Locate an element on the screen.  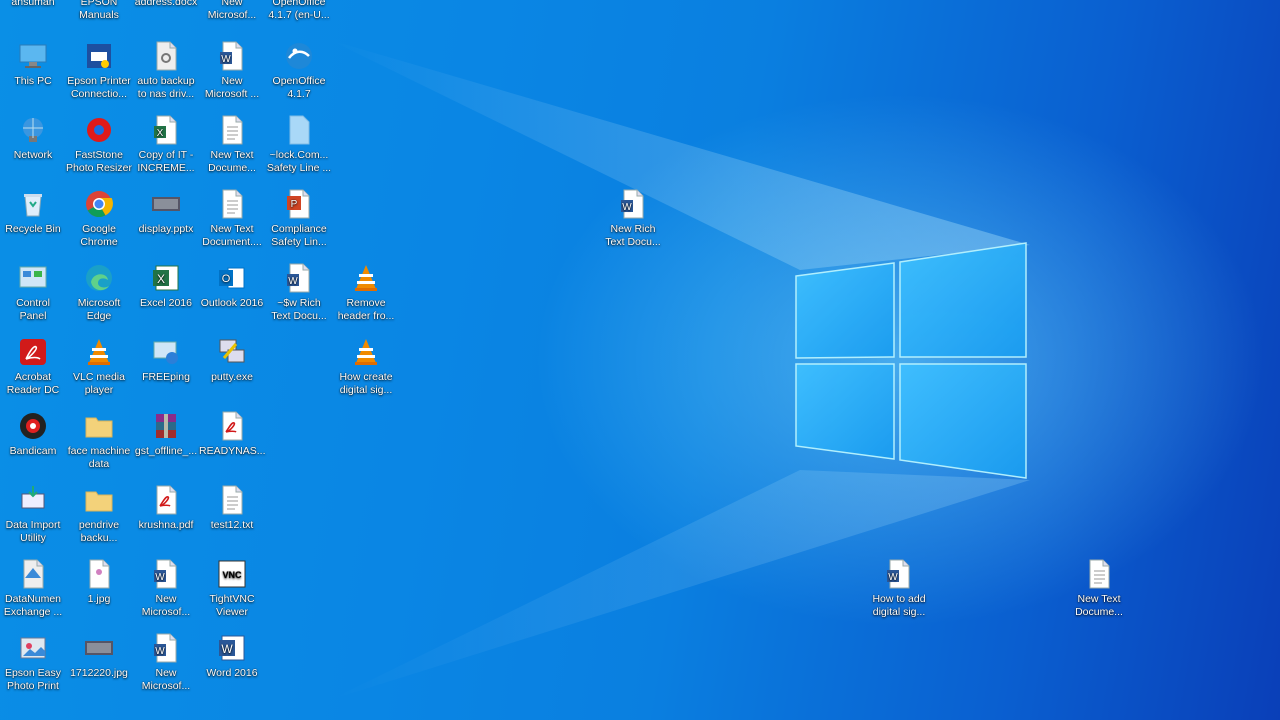
desktop-icon: krushna.pdf is located at coordinates (166, 508).